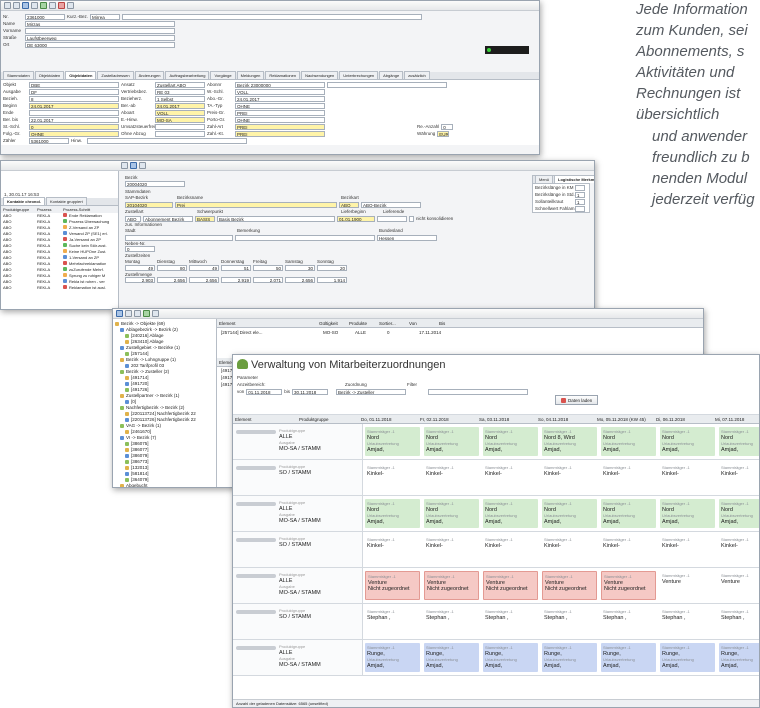 This screenshot has height=708, width=760. What do you see at coordinates (391, 204) in the screenshot?
I see `bezirkart-text: ABO-Bezirk` at bounding box center [391, 204].